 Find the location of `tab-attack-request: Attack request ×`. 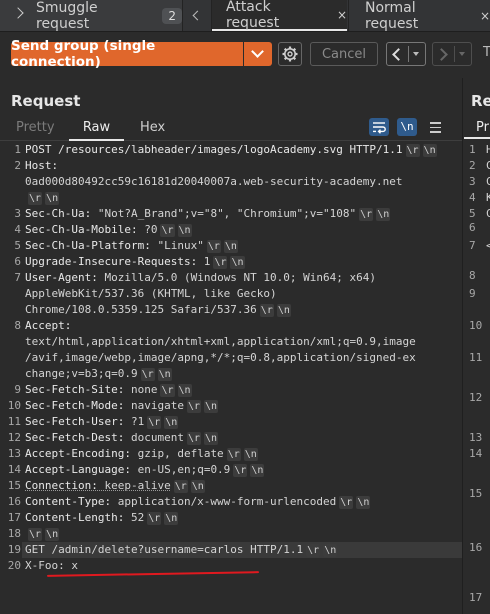

tab-attack-request: Attack request × is located at coordinates (279, 15).